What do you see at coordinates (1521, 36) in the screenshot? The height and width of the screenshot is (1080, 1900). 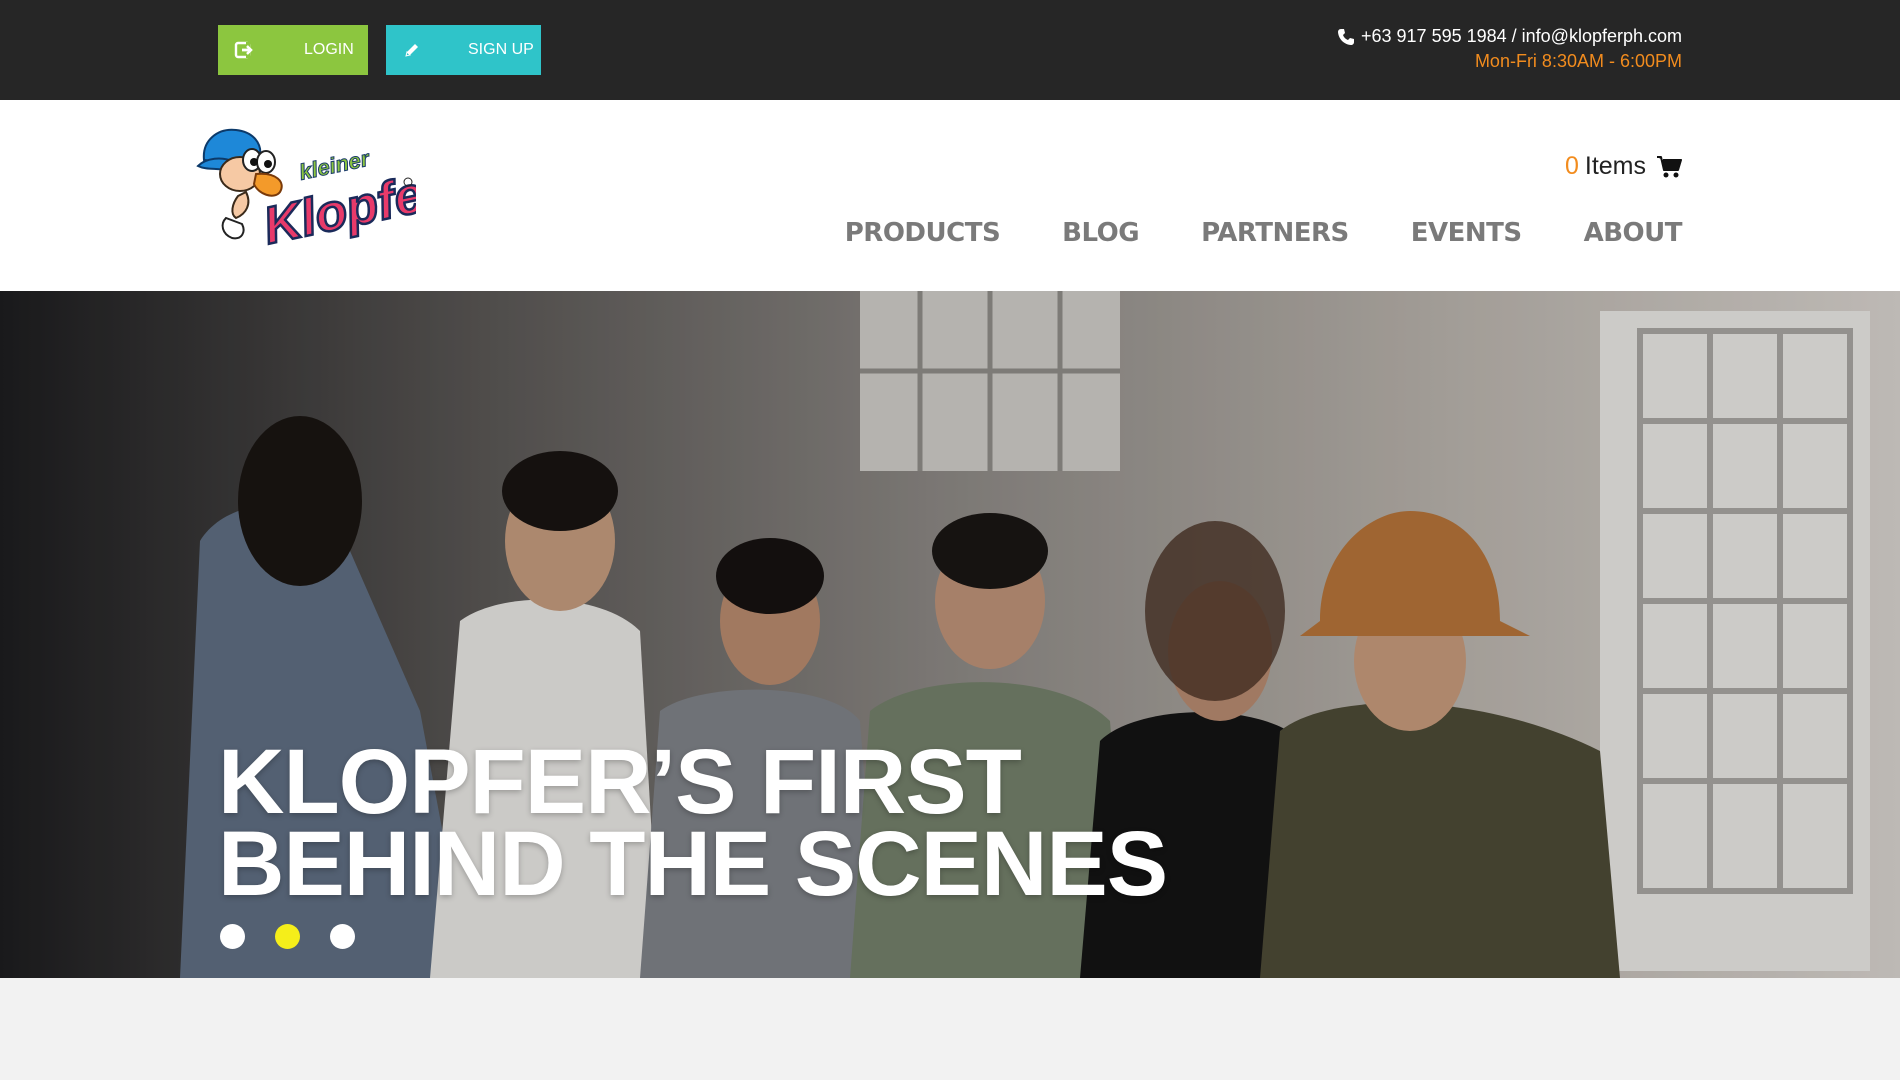 I see `contact-text: +63 917 595 1984 / info@klopferph.com` at bounding box center [1521, 36].